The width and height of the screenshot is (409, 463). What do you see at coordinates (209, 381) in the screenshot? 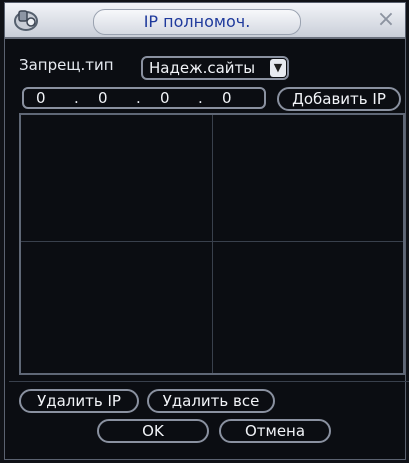
I see `divider` at bounding box center [209, 381].